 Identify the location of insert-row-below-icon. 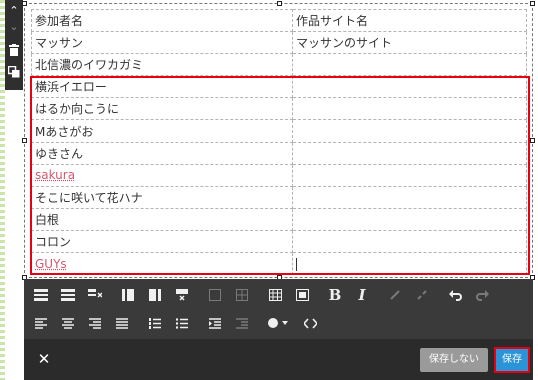
(68, 295).